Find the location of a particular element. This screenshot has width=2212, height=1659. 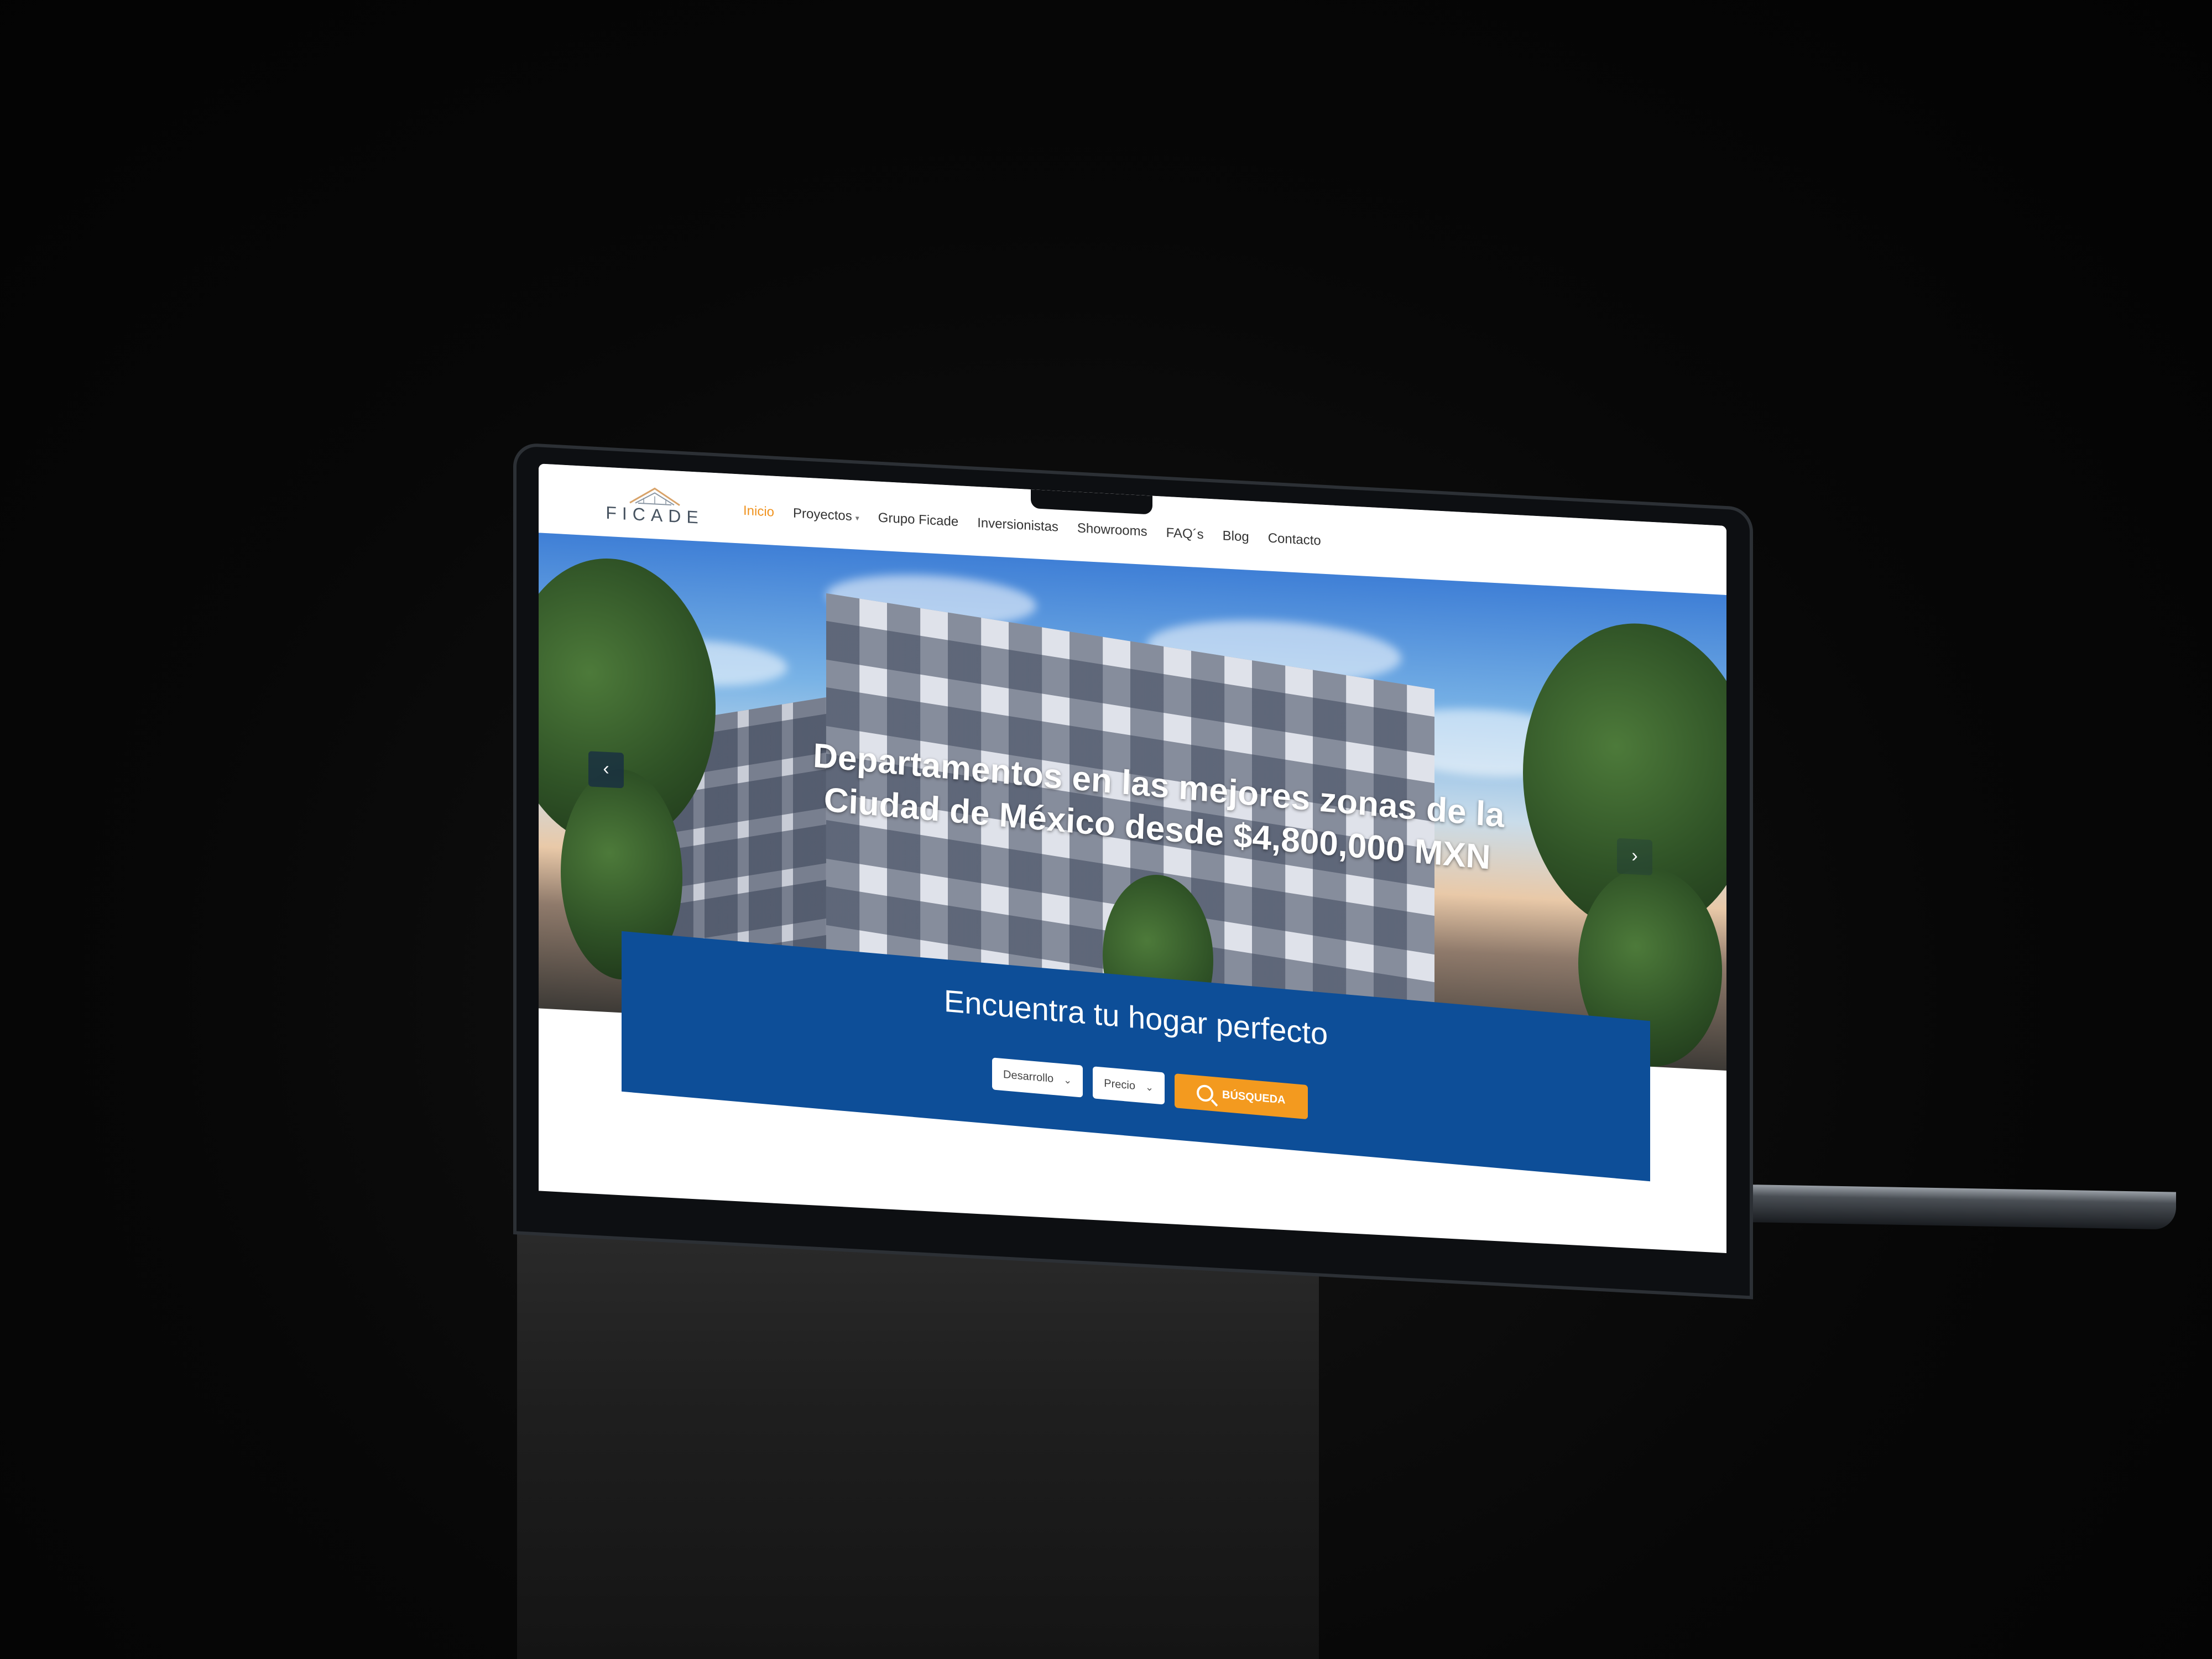

development-select-value: Desarrollo is located at coordinates (1028, 1077).